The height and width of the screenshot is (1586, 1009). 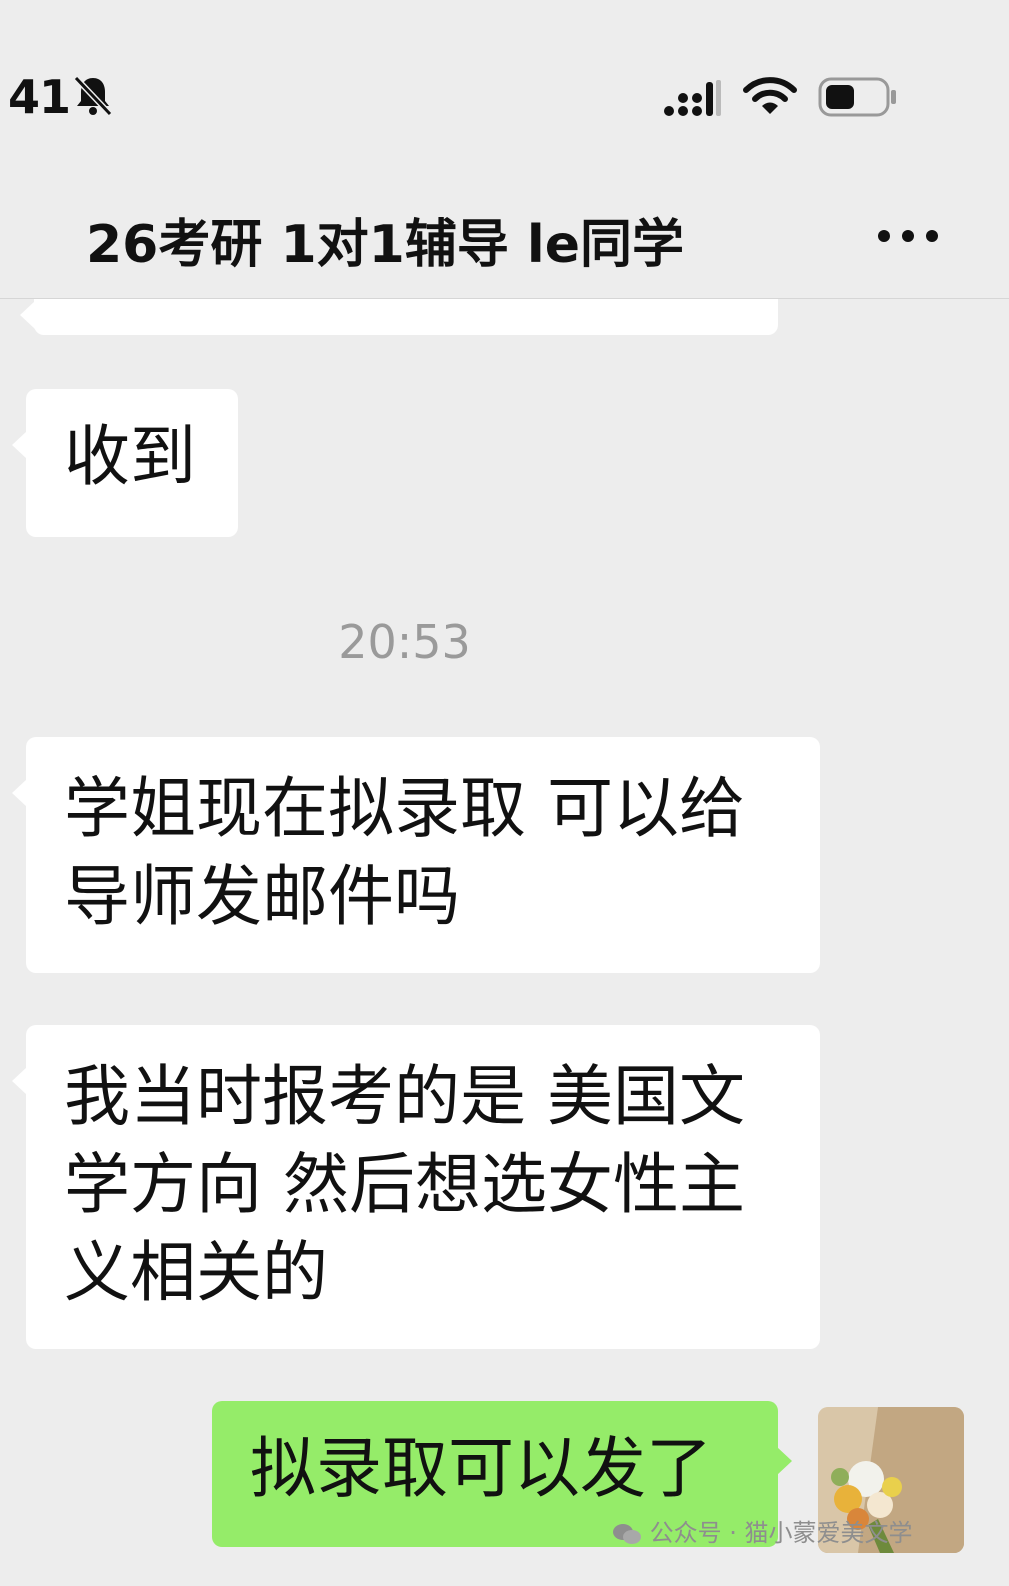 I want to click on message-text: 拟录取可以发了, so click(x=481, y=1468).